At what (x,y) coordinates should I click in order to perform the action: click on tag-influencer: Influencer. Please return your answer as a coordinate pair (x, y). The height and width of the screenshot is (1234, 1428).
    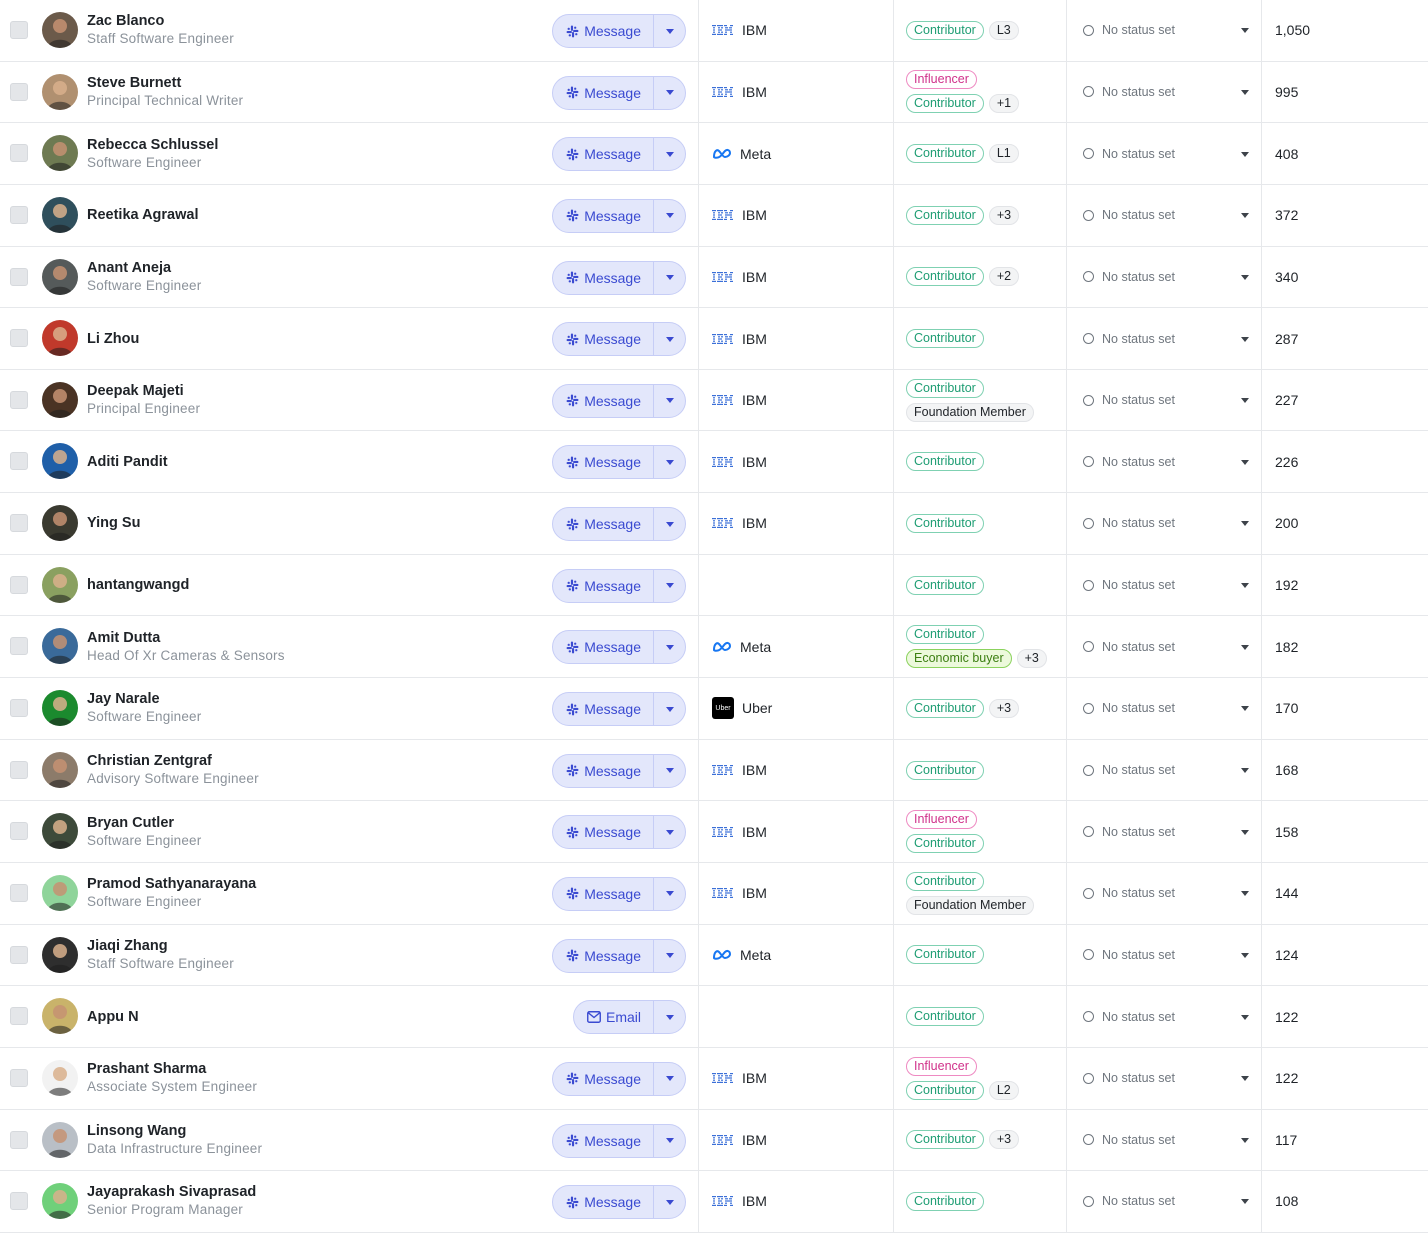
    Looking at the image, I should click on (941, 80).